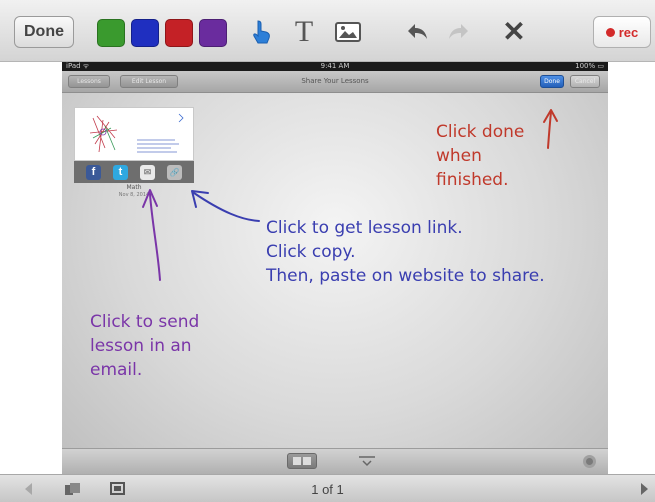 The width and height of the screenshot is (655, 502). Describe the element at coordinates (364, 228) in the screenshot. I see `annotation-blue-line: Click to get lesson link.` at that location.